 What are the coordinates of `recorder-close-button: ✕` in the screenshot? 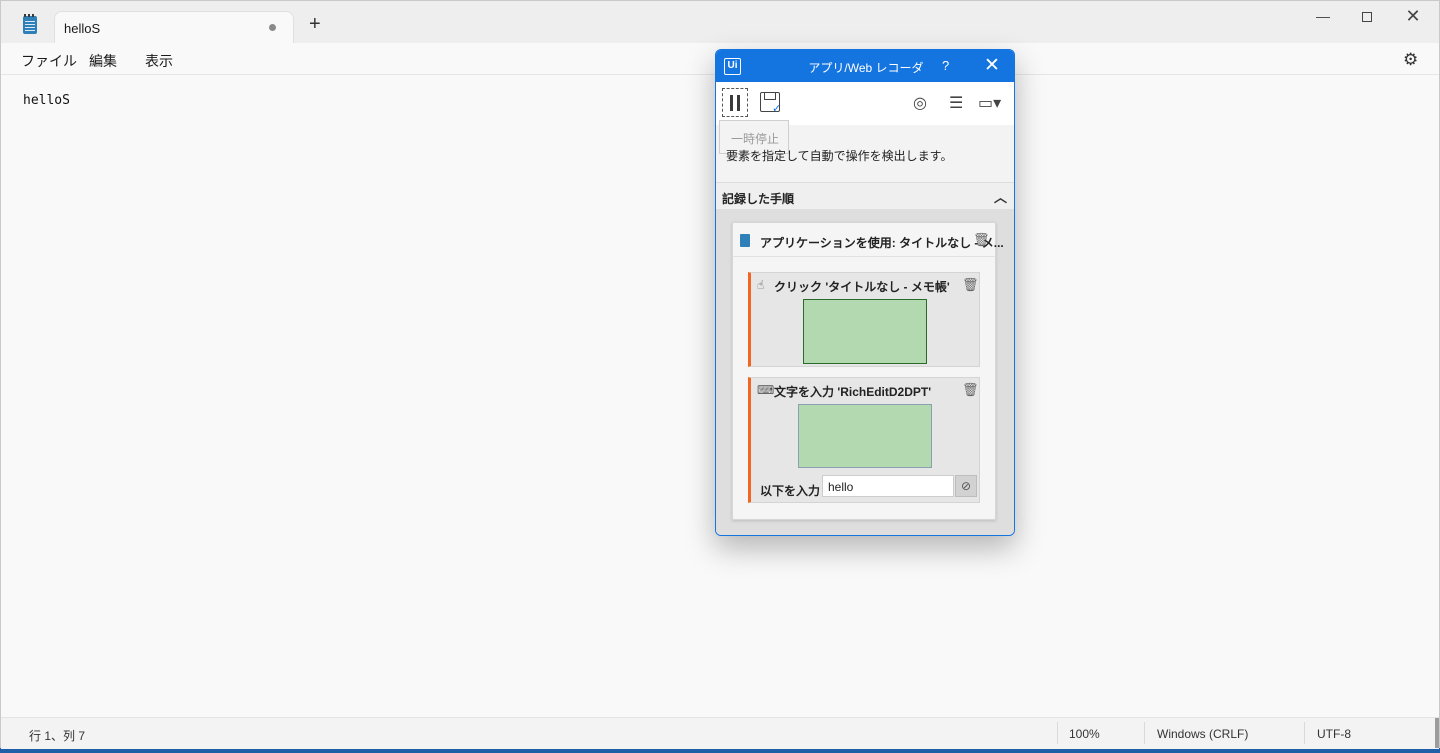 It's located at (992, 65).